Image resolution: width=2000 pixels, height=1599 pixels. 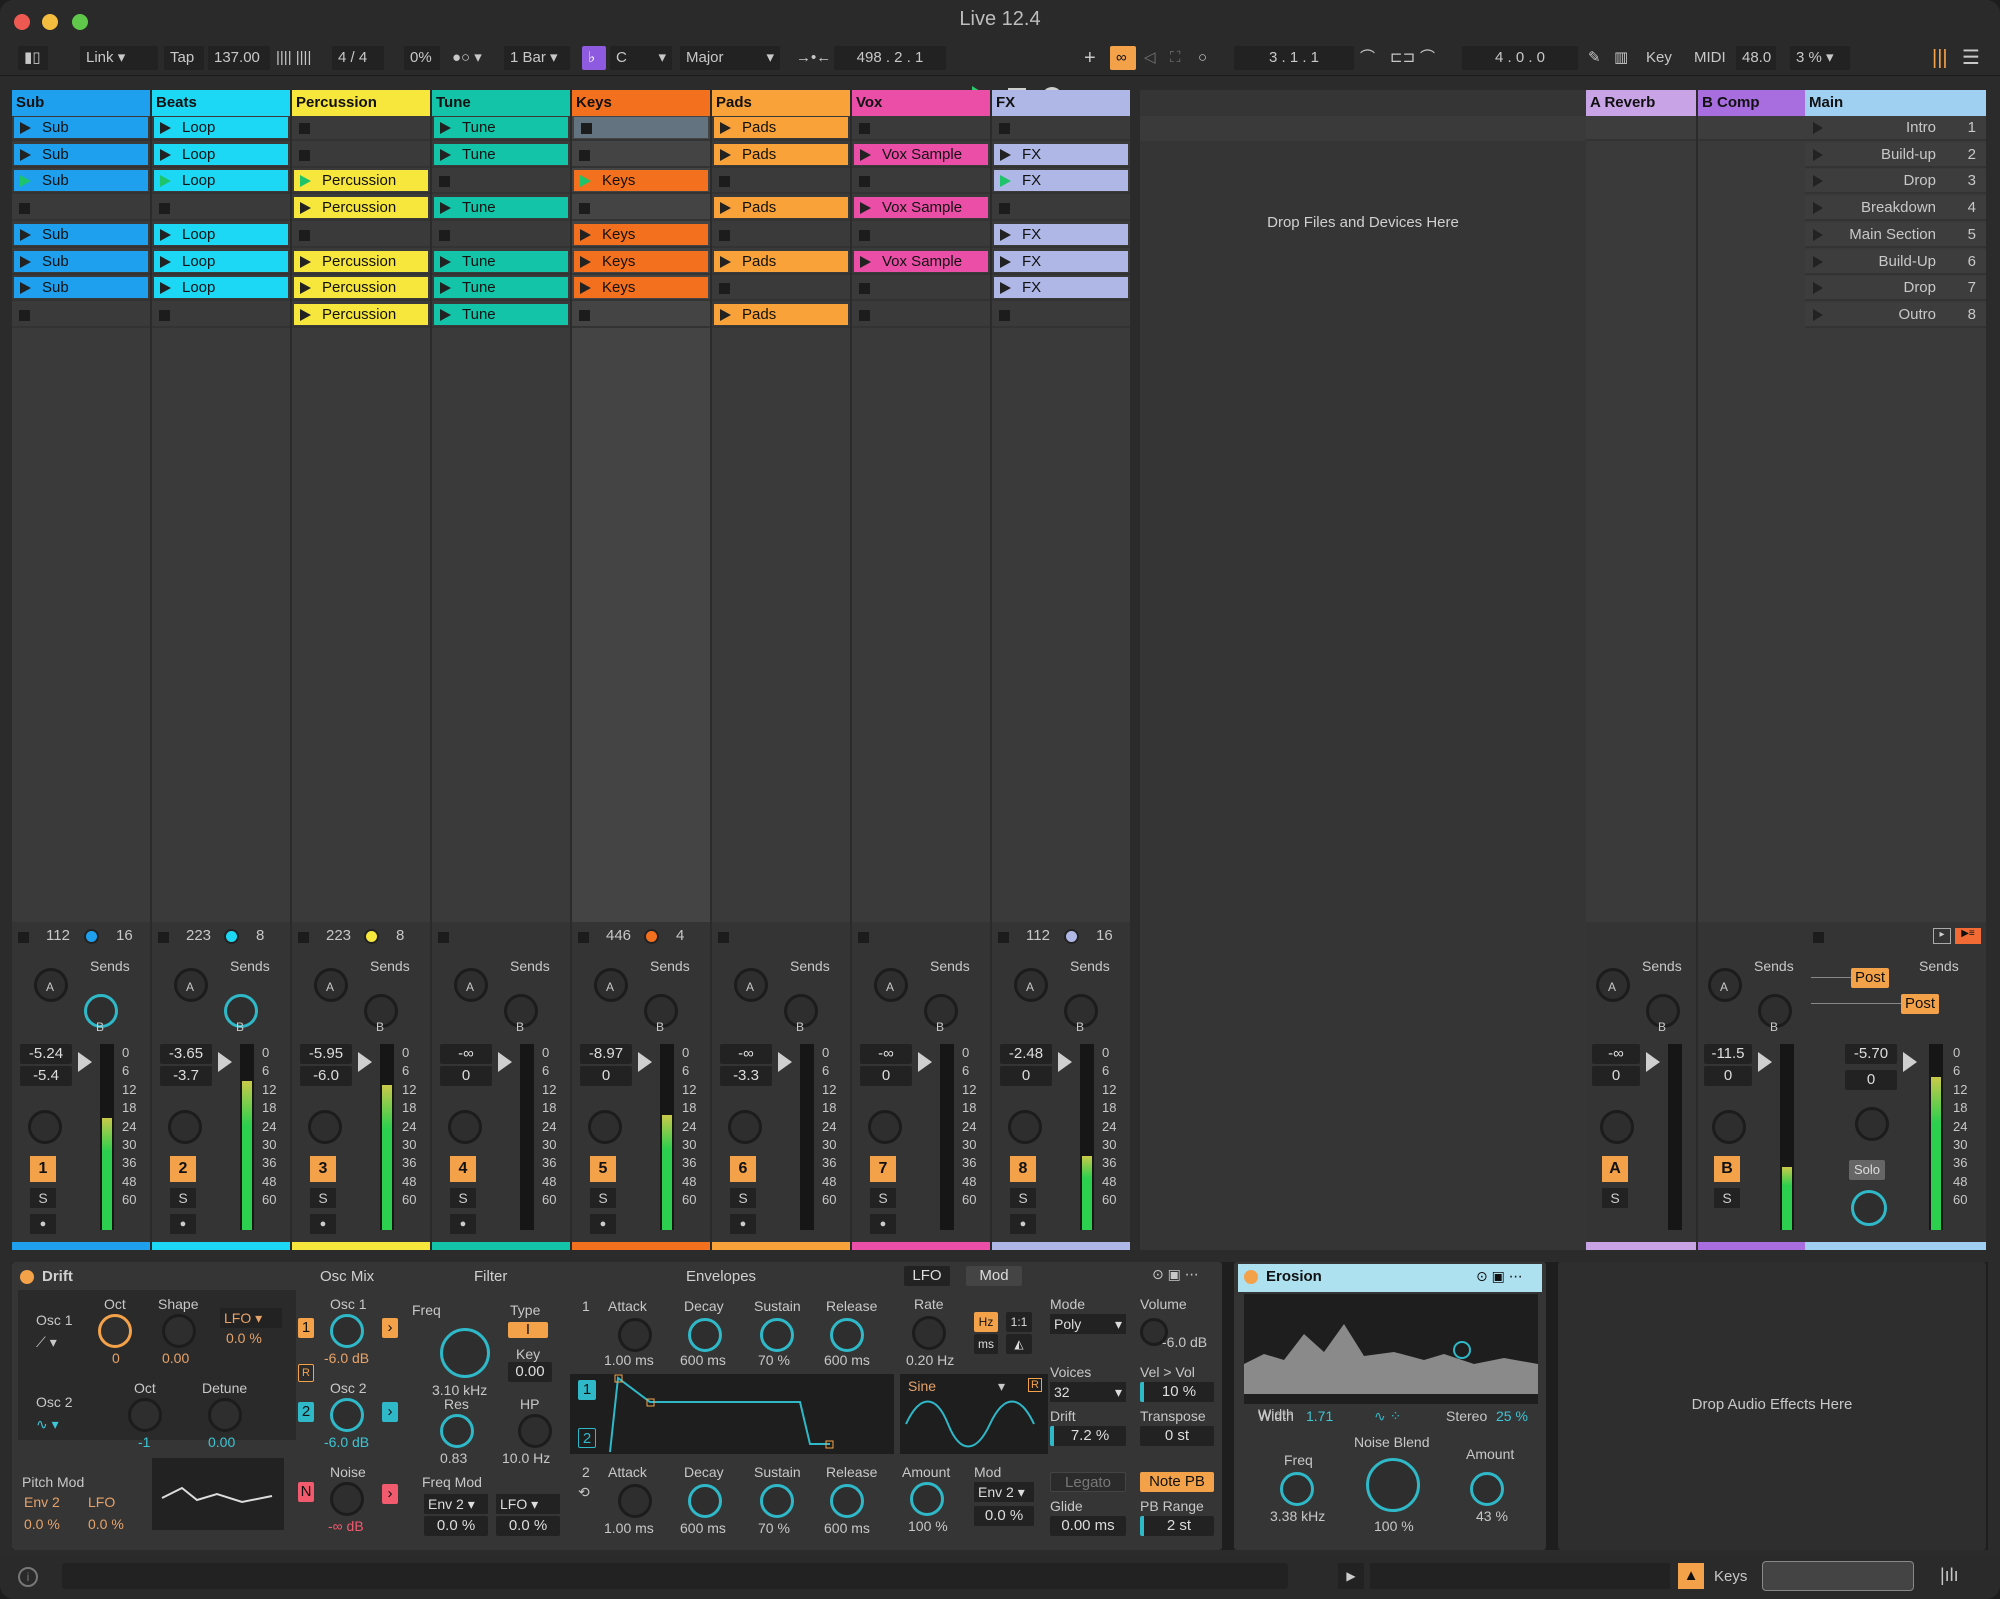 I want to click on mode-menu: Poly ▾, so click(x=1088, y=1324).